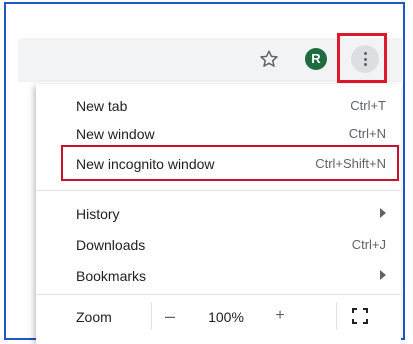 This screenshot has height=344, width=413. What do you see at coordinates (102, 106) in the screenshot?
I see `menu-item-label: New tab` at bounding box center [102, 106].